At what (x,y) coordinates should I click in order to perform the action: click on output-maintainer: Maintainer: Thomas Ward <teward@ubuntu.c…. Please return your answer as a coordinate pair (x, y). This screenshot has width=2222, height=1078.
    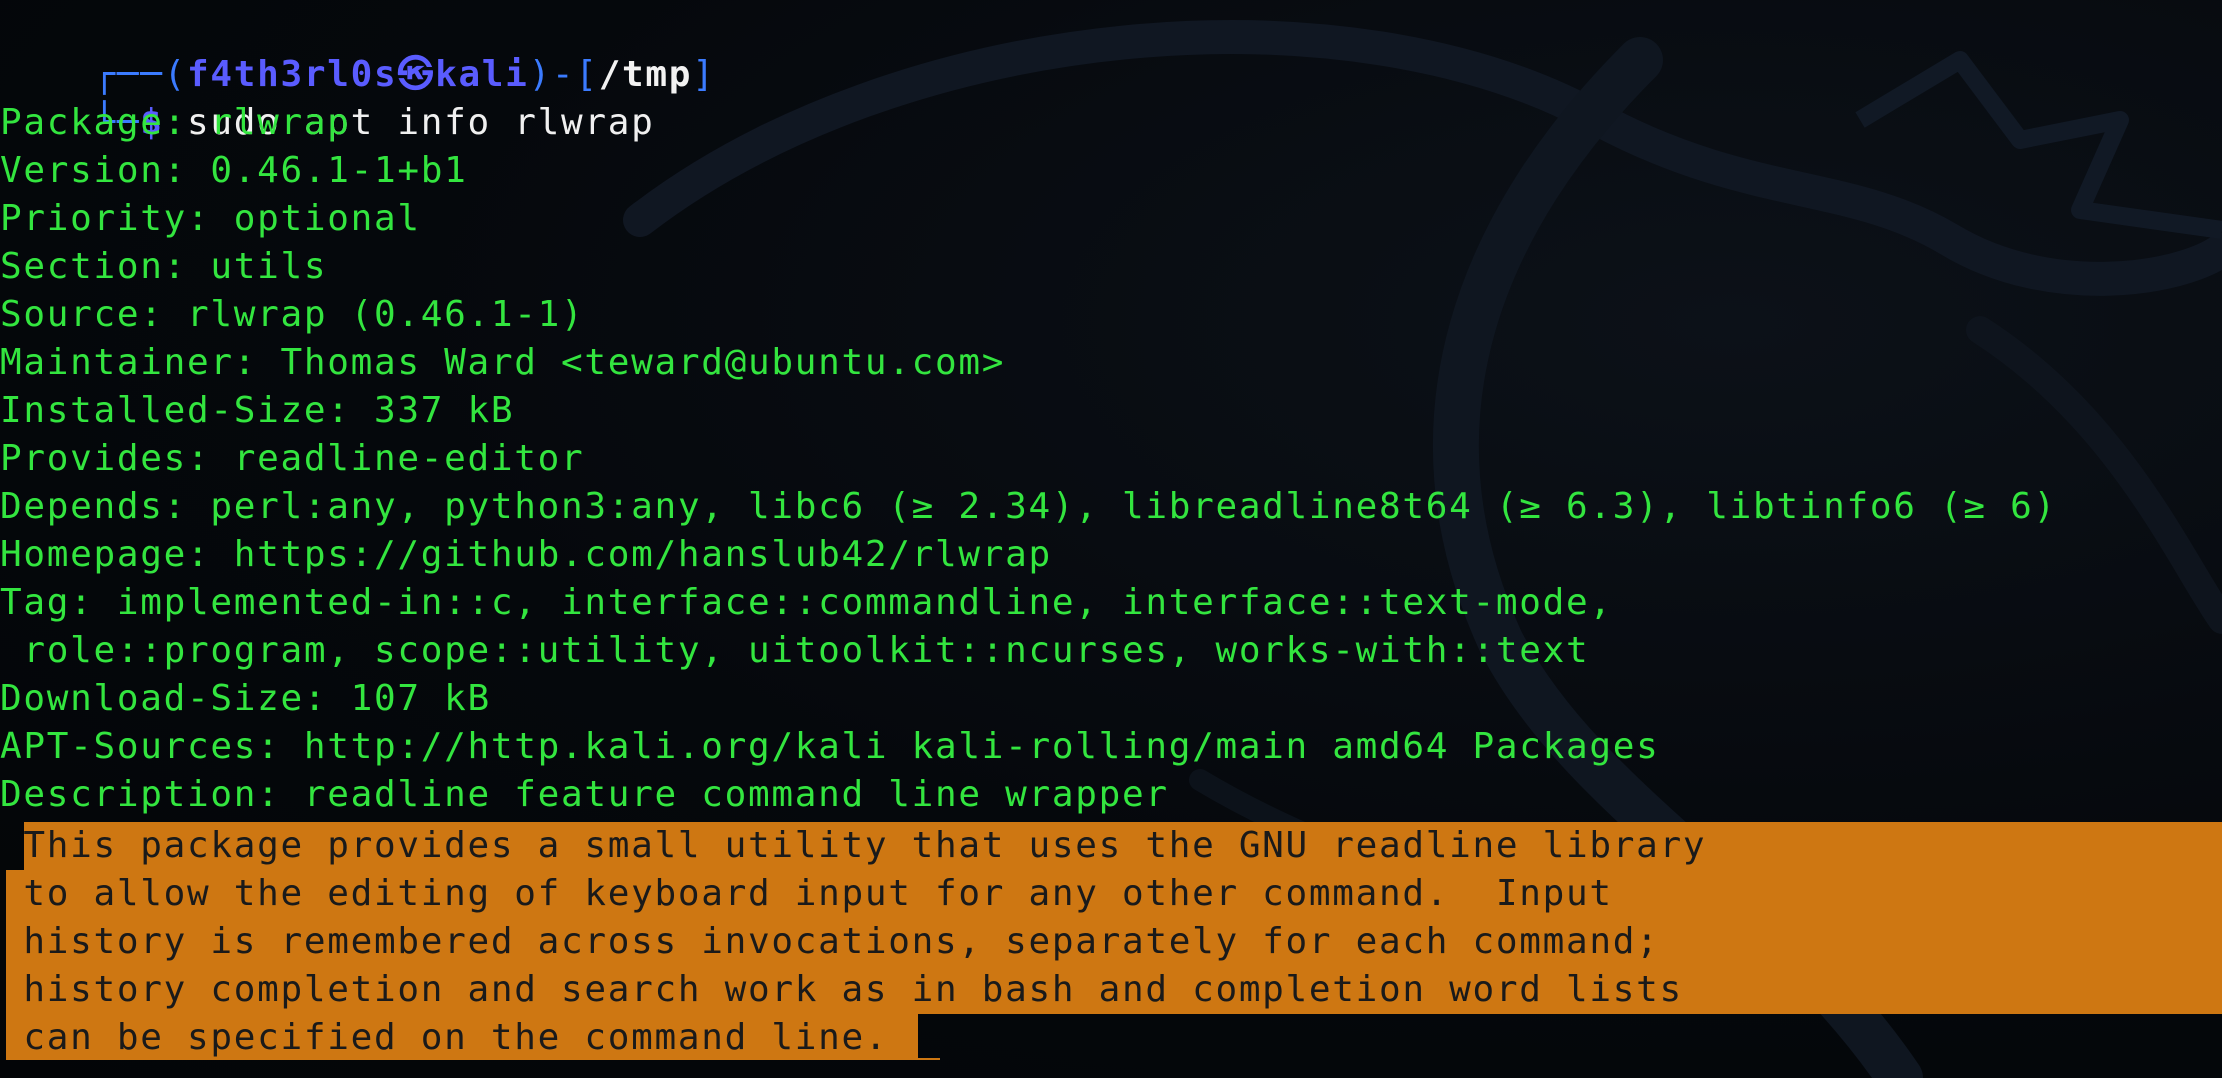
    Looking at the image, I should click on (503, 362).